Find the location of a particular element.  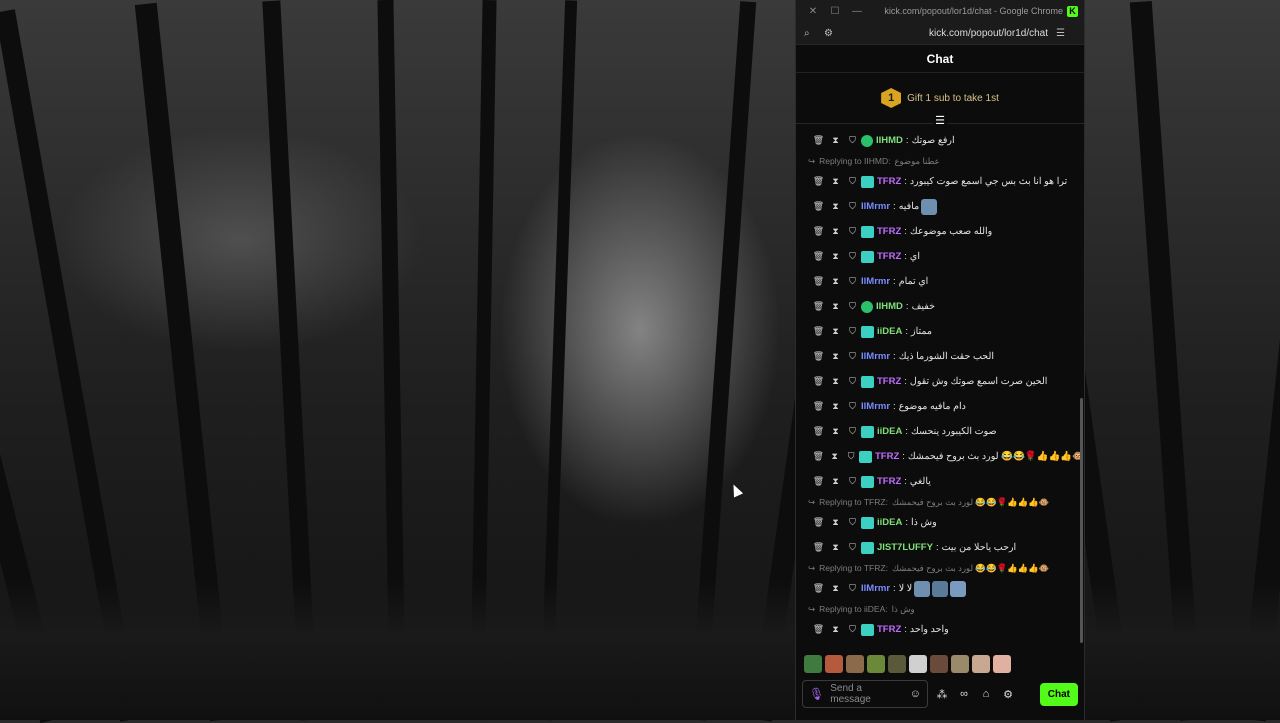

store-icon: ⌂ is located at coordinates (986, 694).